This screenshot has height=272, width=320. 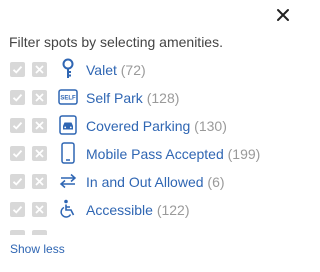 I want to click on amenity-row-self-park: SELF Self Park (128), so click(x=150, y=99).